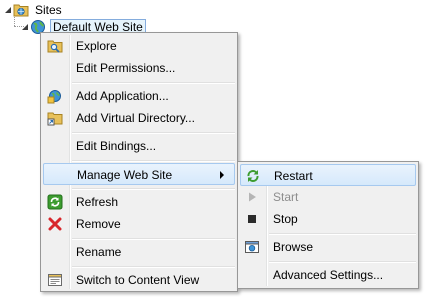  I want to click on browse-icon, so click(252, 247).